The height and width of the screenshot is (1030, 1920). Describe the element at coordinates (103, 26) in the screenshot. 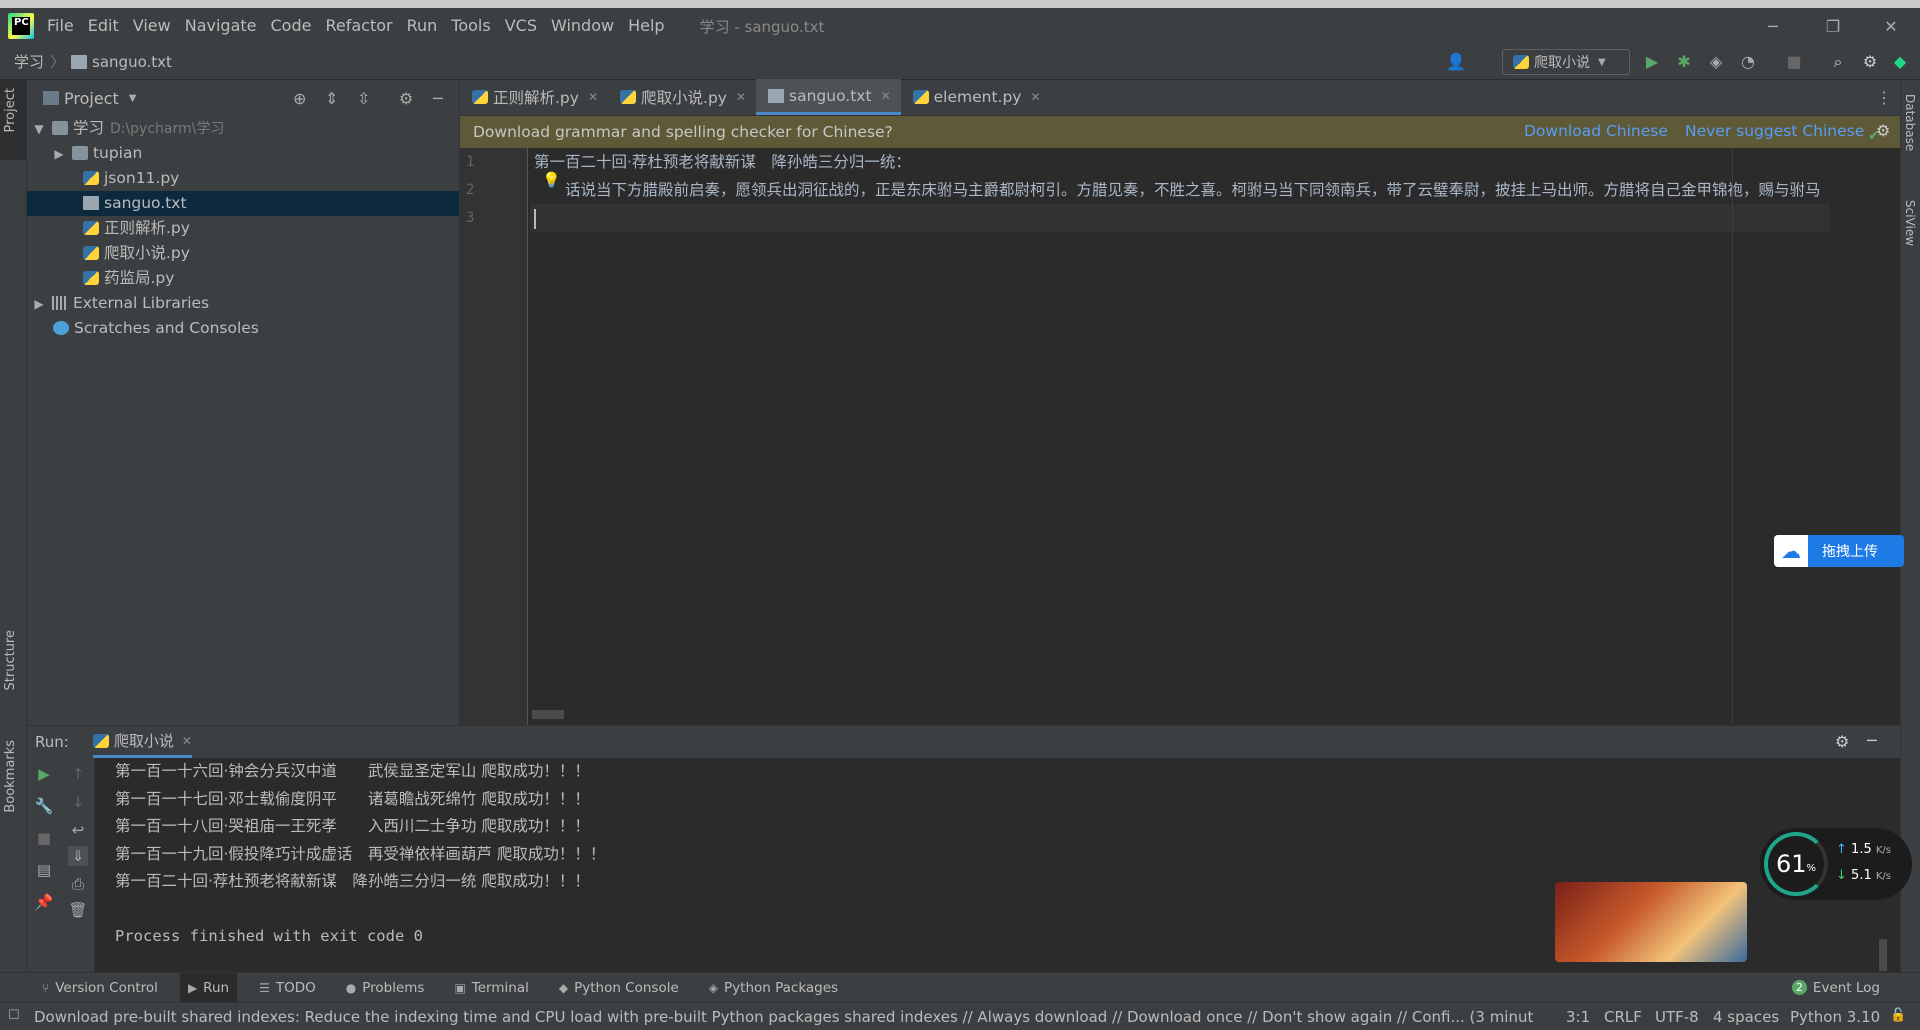

I see `menu-edit: Edit` at that location.